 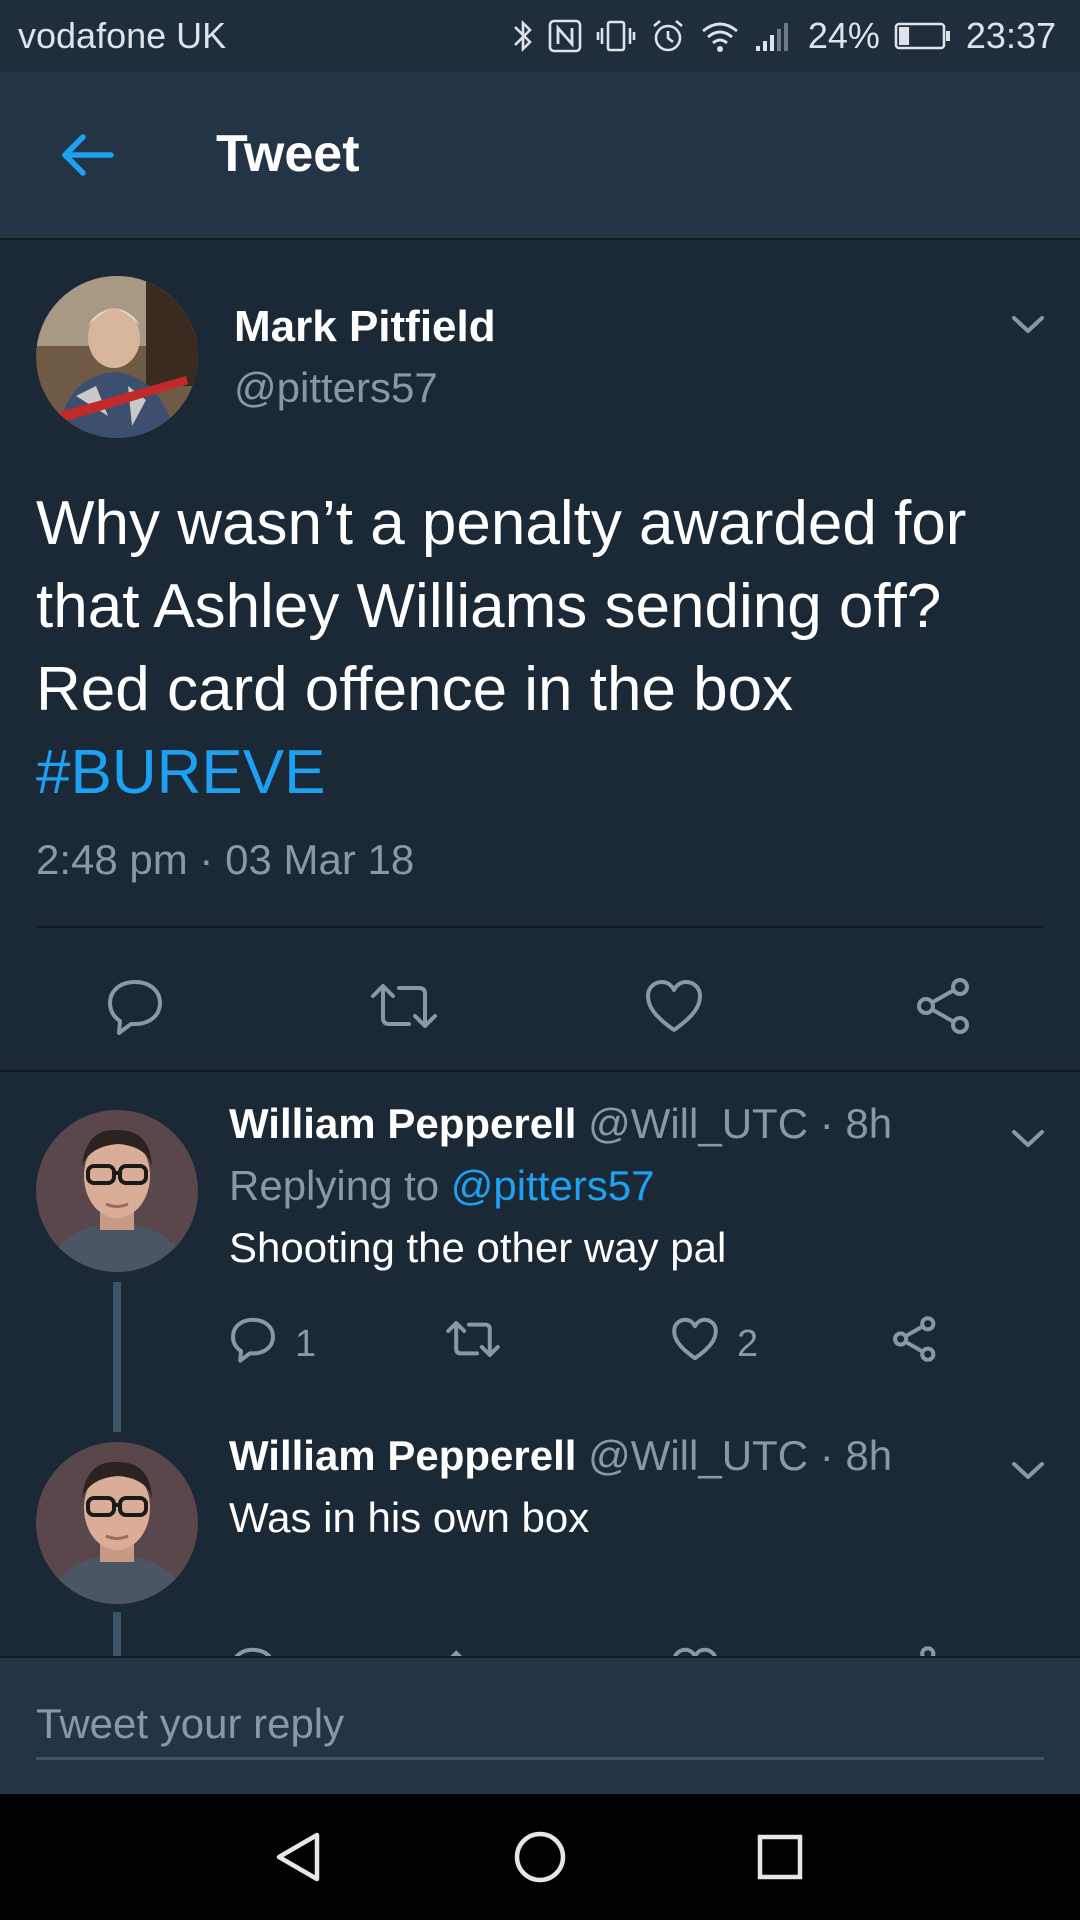 I want to click on status-bar: vodafone UK 24% 23:37, so click(x=540, y=36).